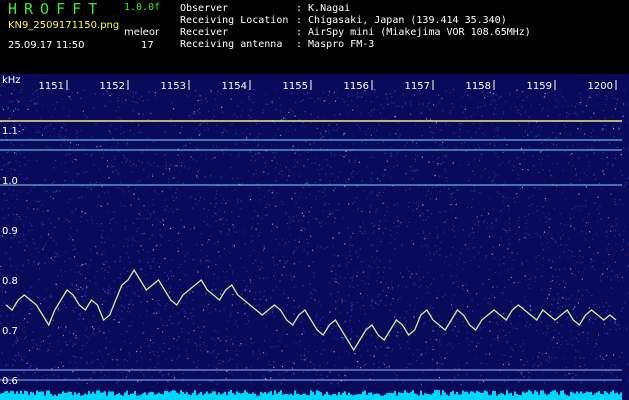 The width and height of the screenshot is (629, 400). What do you see at coordinates (10, 131) in the screenshot?
I see `y-tick-label: 1.1` at bounding box center [10, 131].